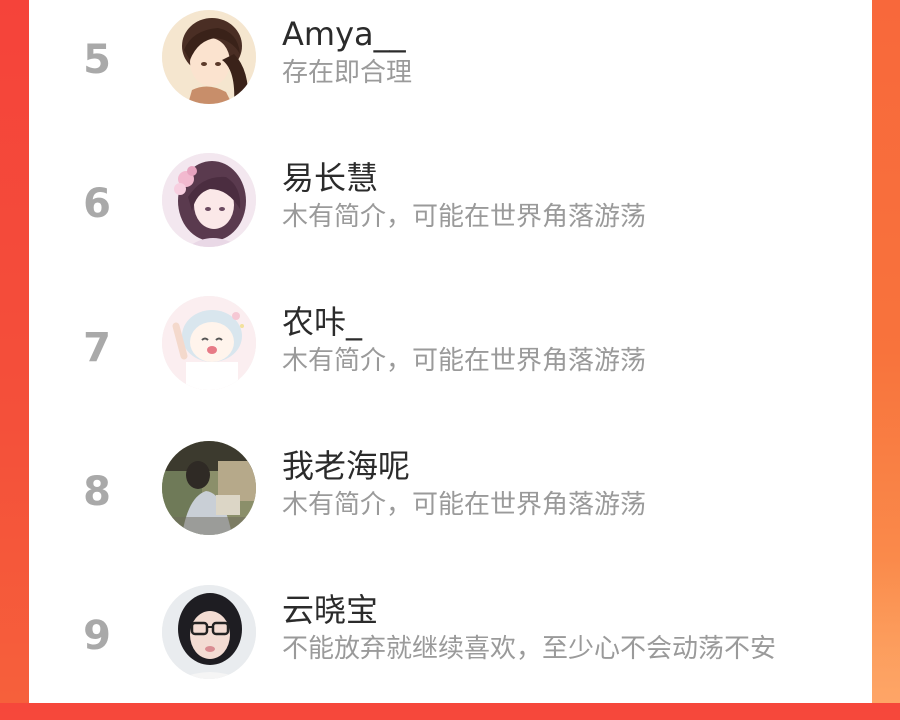 Image resolution: width=900 pixels, height=720 pixels. I want to click on rank-number: 5, so click(97, 60).